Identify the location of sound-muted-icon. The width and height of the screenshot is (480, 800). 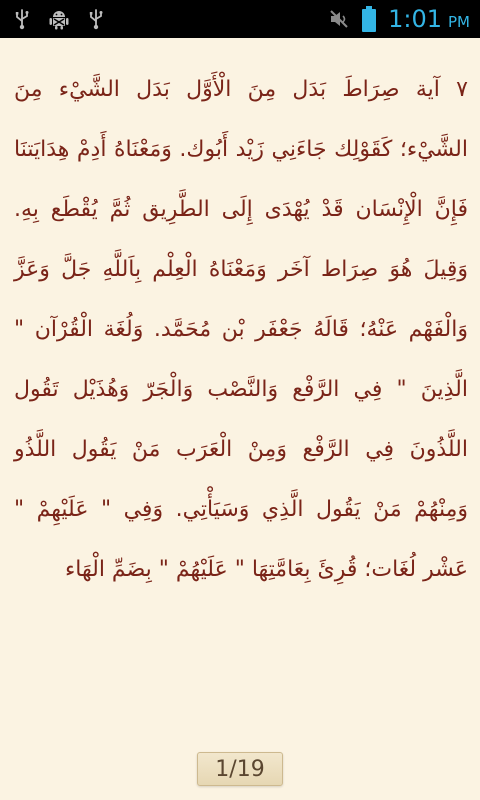
(339, 19).